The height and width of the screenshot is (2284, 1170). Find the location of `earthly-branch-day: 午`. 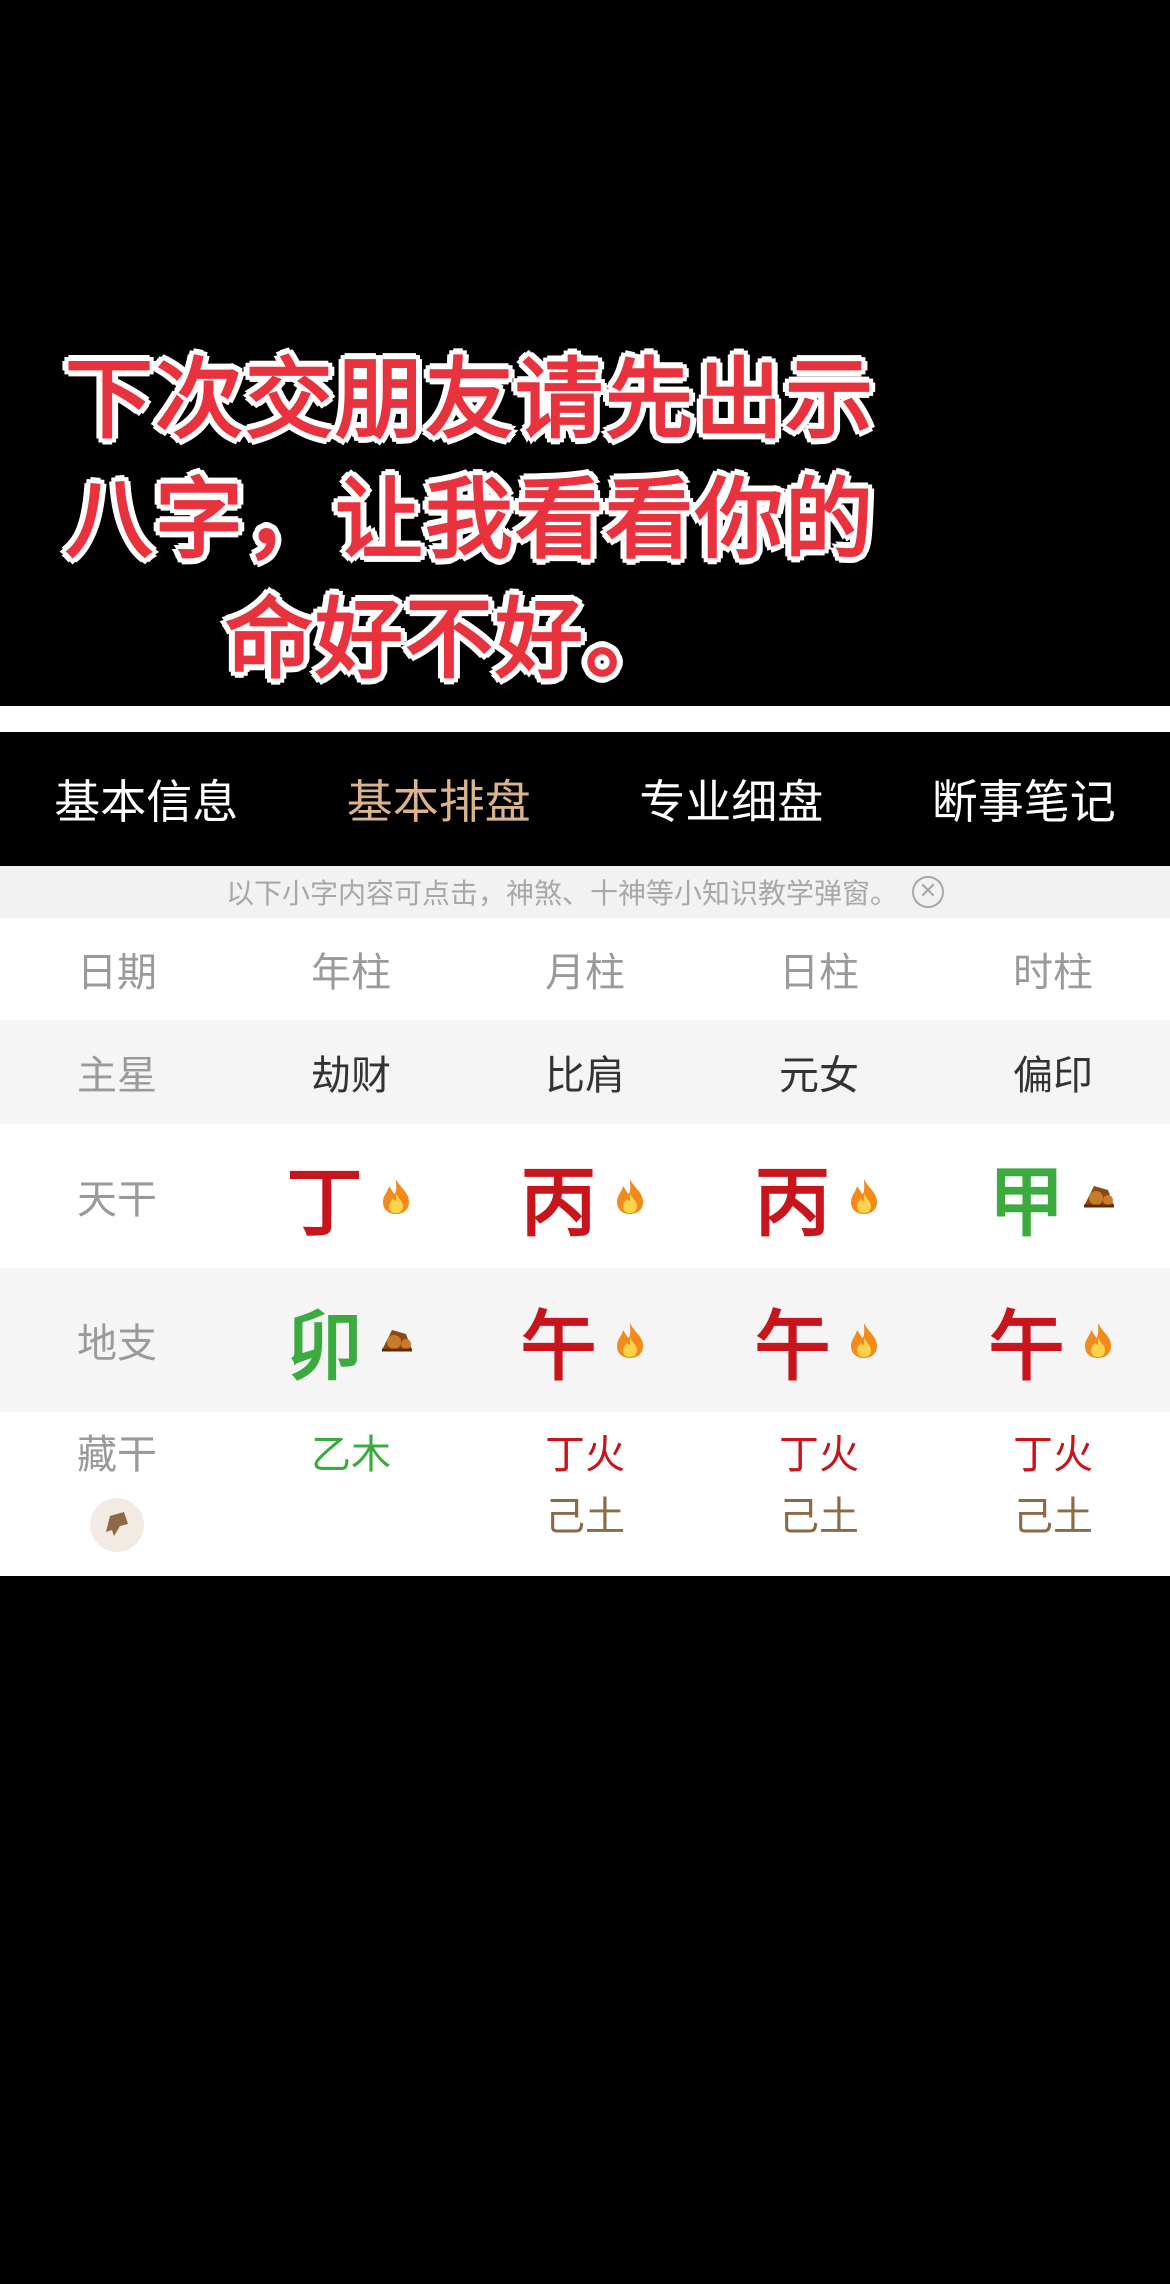

earthly-branch-day: 午 is located at coordinates (819, 1340).